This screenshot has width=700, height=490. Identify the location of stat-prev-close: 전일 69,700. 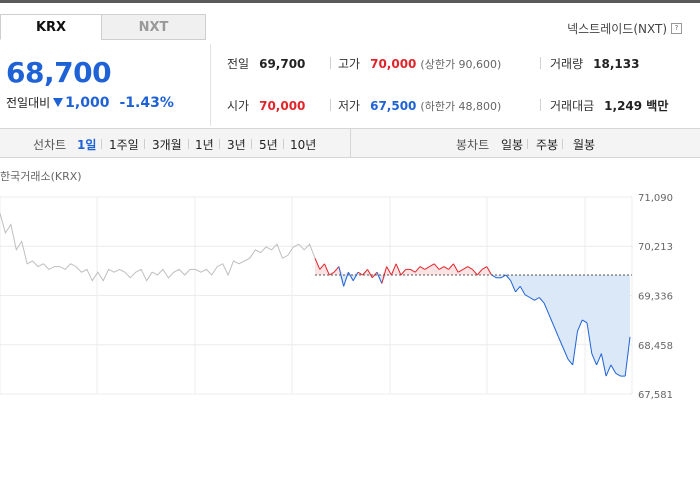
(266, 63).